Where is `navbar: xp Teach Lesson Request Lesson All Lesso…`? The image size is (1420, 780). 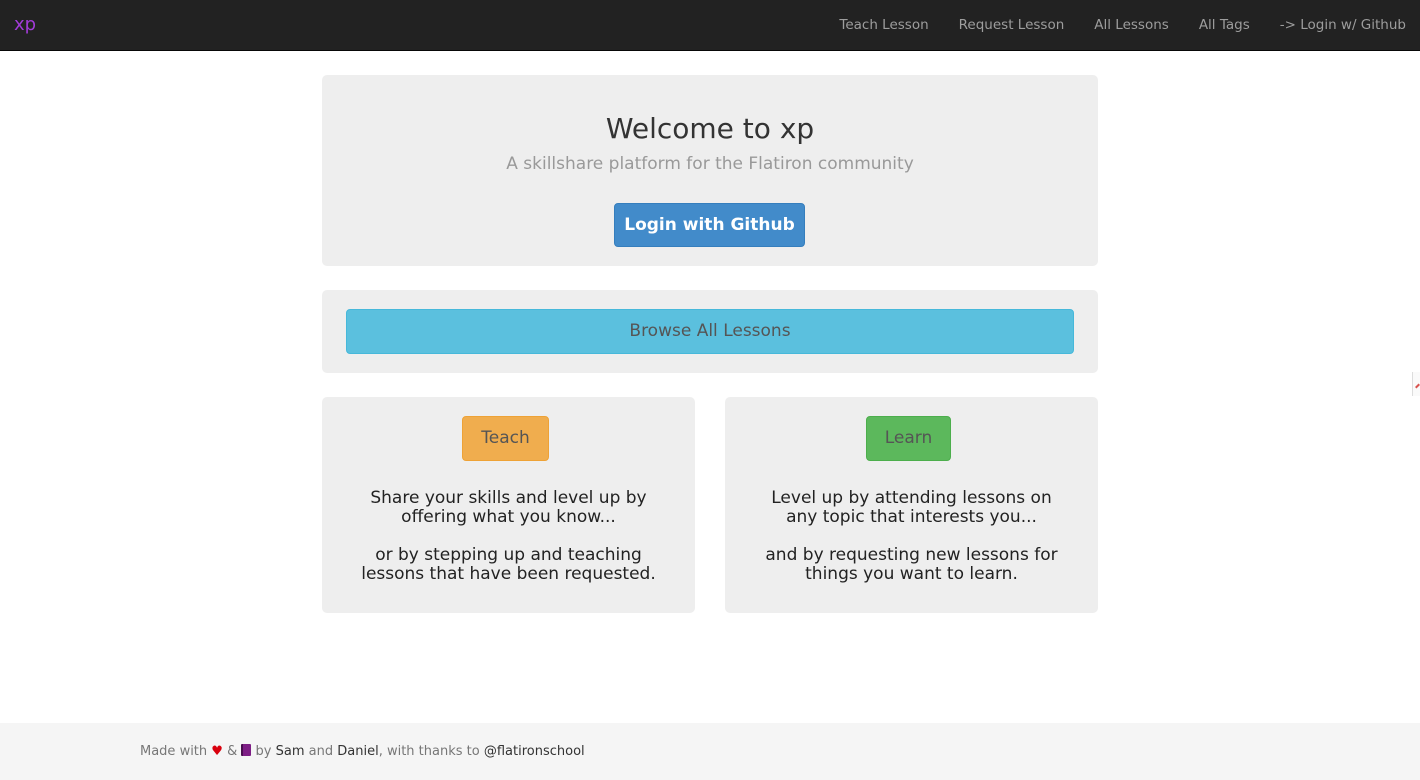
navbar: xp Teach Lesson Request Lesson All Lesso… is located at coordinates (710, 25).